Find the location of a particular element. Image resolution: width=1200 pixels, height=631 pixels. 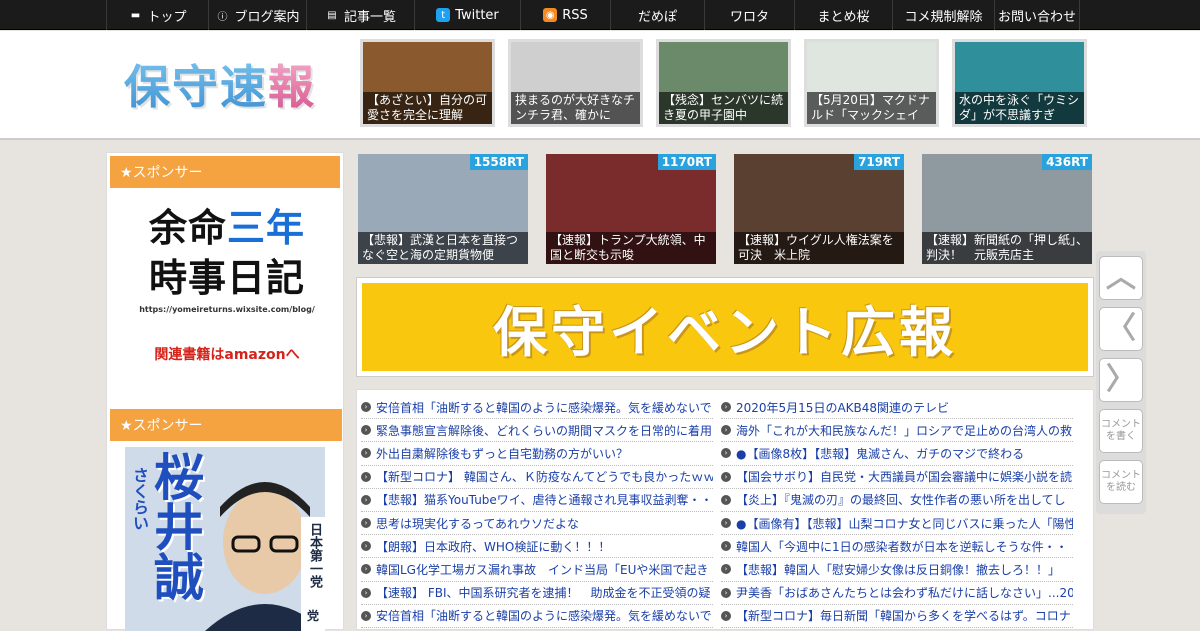

popular-article: 719RT 【速報】ウイグル人権法案を可決 米上院 is located at coordinates (819, 209).